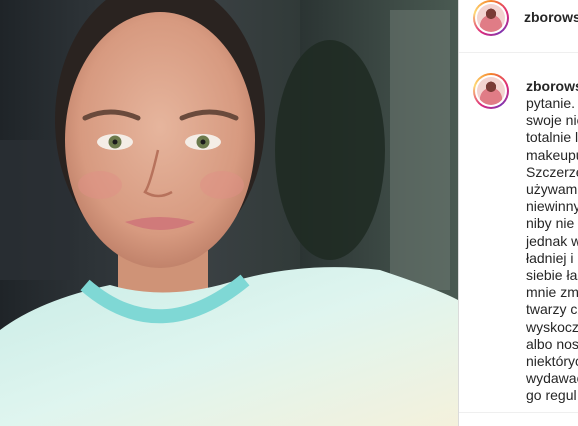 The height and width of the screenshot is (426, 578). What do you see at coordinates (552, 137) in the screenshot?
I see `caption-line: totalnie l` at bounding box center [552, 137].